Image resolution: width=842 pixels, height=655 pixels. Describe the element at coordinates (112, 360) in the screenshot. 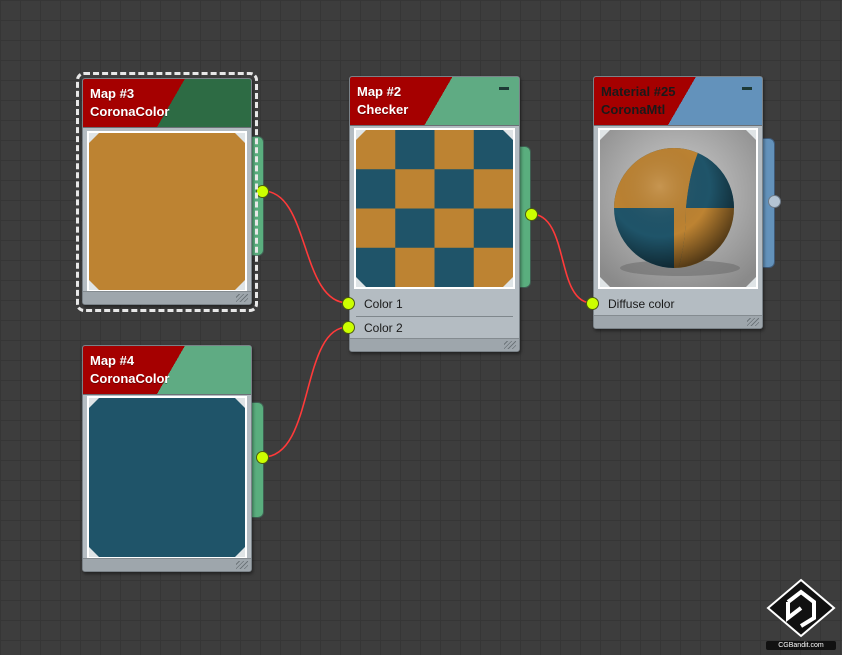

I see `node-title: Map #4` at that location.